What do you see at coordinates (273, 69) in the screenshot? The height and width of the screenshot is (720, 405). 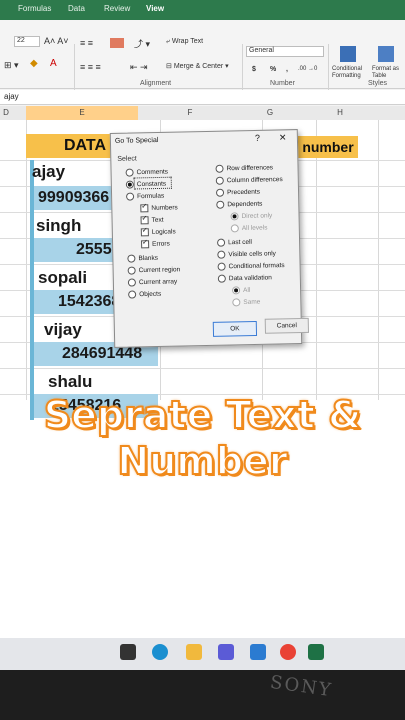 I see `percent-button: %` at bounding box center [273, 69].